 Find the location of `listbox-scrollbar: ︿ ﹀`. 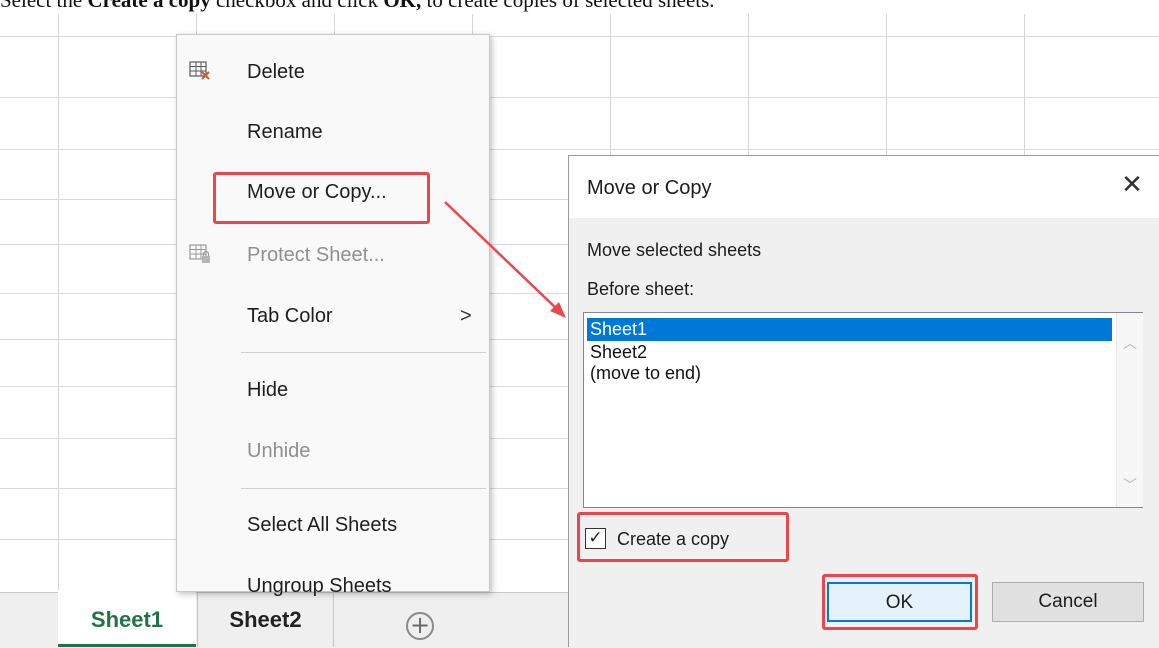

listbox-scrollbar: ︿ ﹀ is located at coordinates (1129, 410).